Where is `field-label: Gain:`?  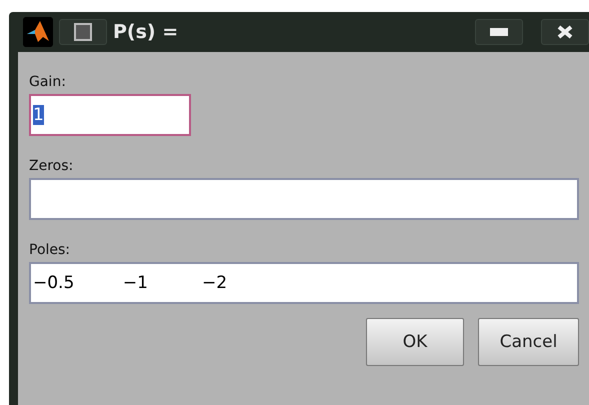 field-label: Gain: is located at coordinates (48, 82).